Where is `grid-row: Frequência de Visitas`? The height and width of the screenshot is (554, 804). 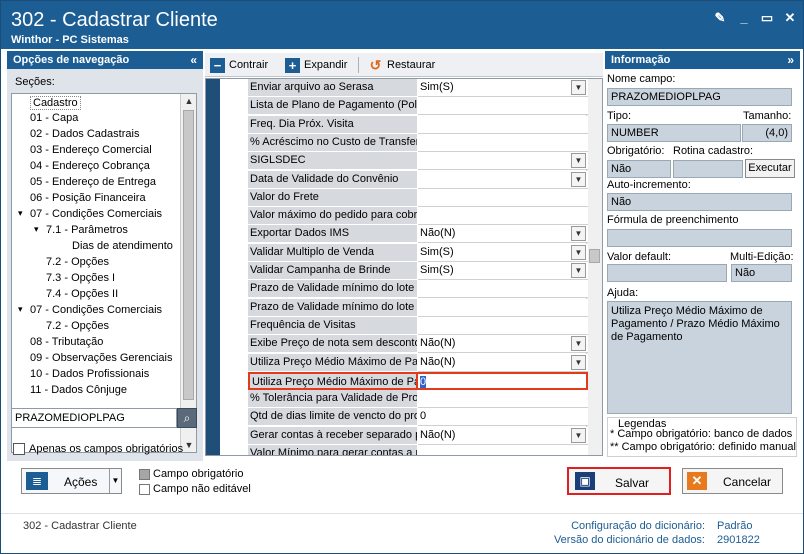
grid-row: Frequência de Visitas is located at coordinates (418, 325).